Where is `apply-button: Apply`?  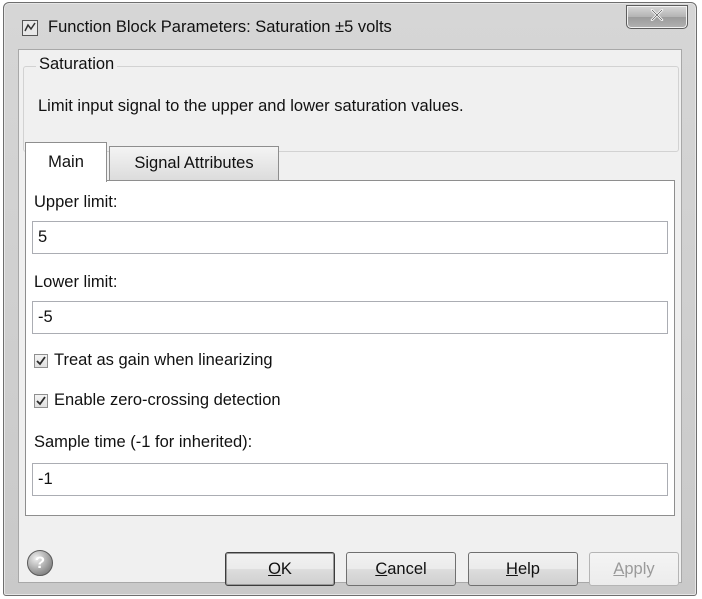 apply-button: Apply is located at coordinates (634, 569).